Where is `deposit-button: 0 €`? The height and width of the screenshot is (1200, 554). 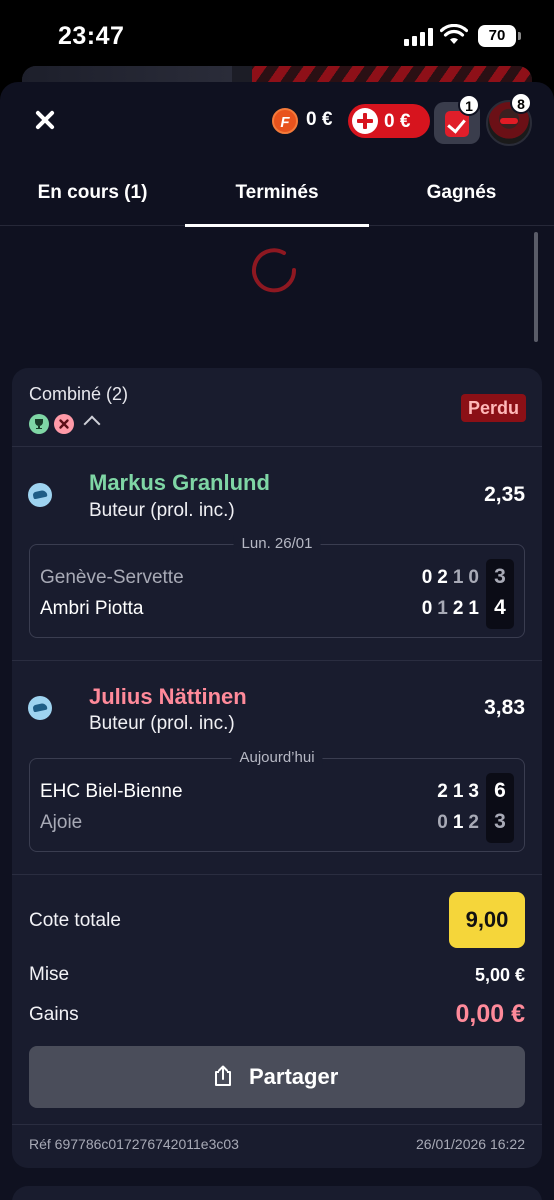 deposit-button: 0 € is located at coordinates (389, 121).